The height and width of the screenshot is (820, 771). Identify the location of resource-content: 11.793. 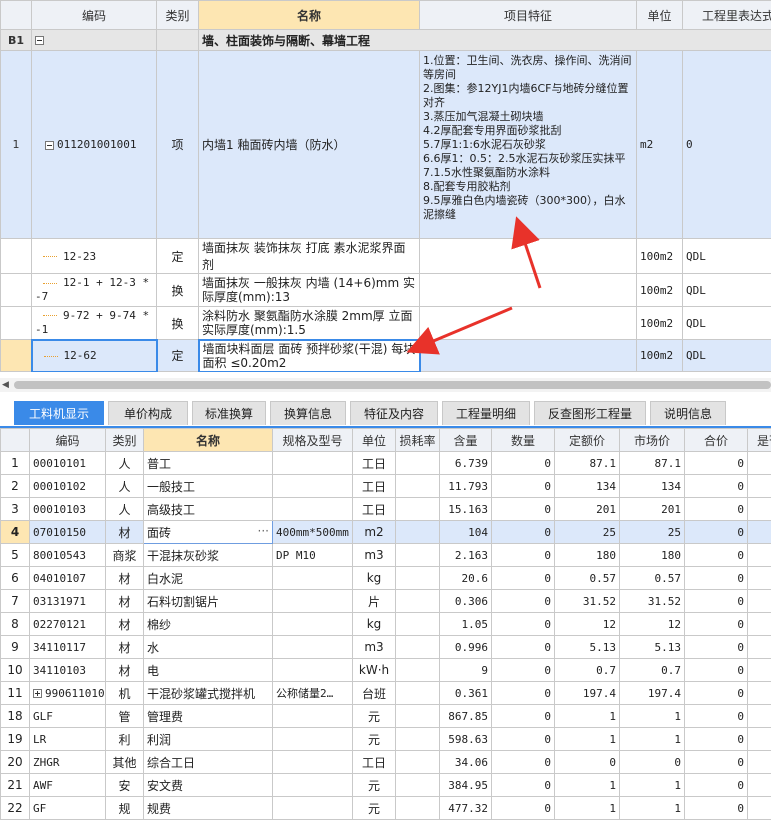
(465, 486).